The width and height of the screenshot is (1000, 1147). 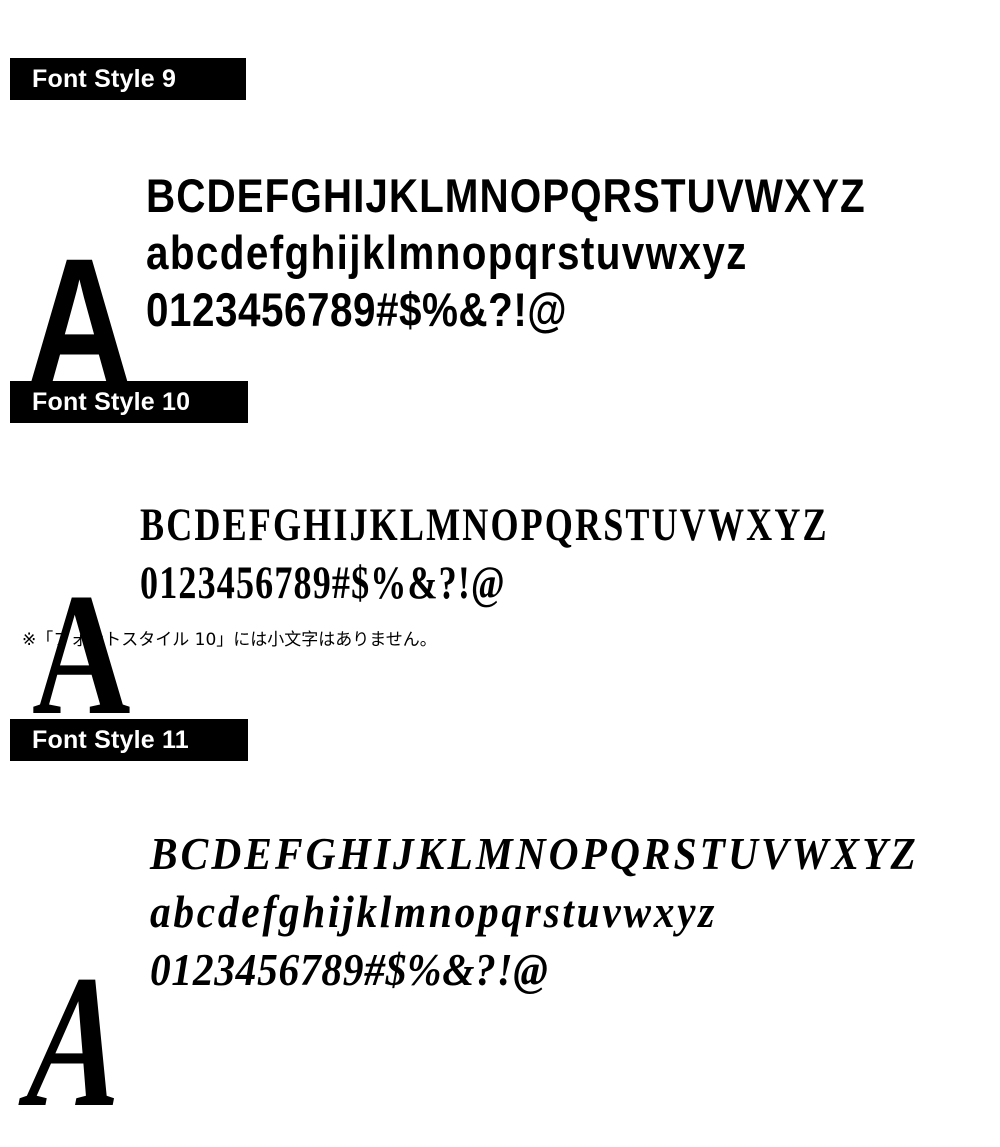 I want to click on note-no-lowercase-font-style-10: ※「フォントスタイル 10」には小文字はありません。, so click(x=229, y=640).